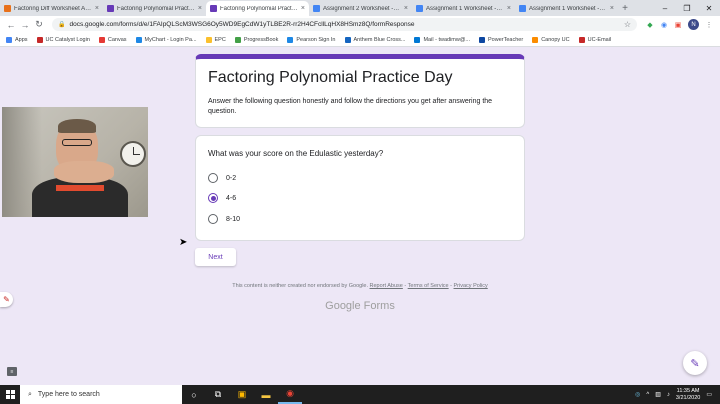 This screenshot has height=404, width=720. I want to click on close-window-icon: ✕, so click(709, 8).